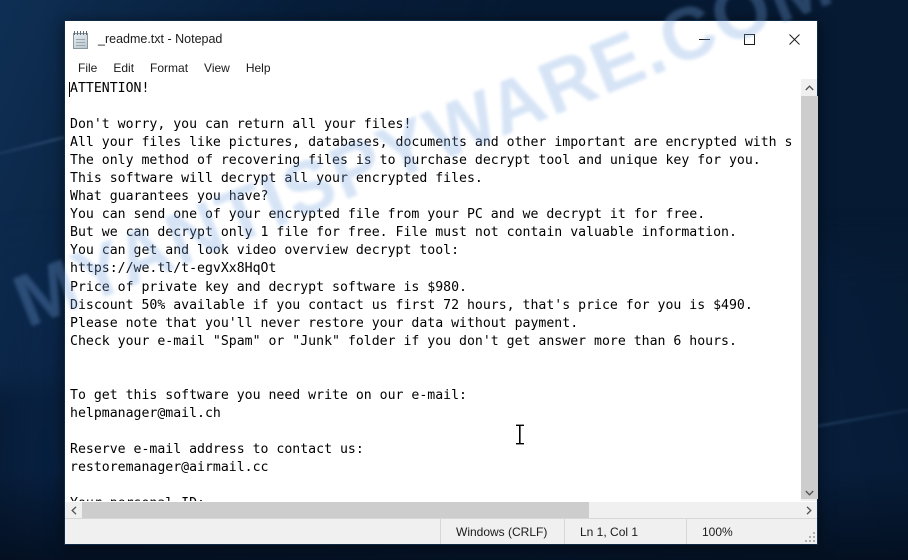 This screenshot has width=908, height=560. What do you see at coordinates (335, 510) in the screenshot?
I see `horizontal-scrollbar-thumb` at bounding box center [335, 510].